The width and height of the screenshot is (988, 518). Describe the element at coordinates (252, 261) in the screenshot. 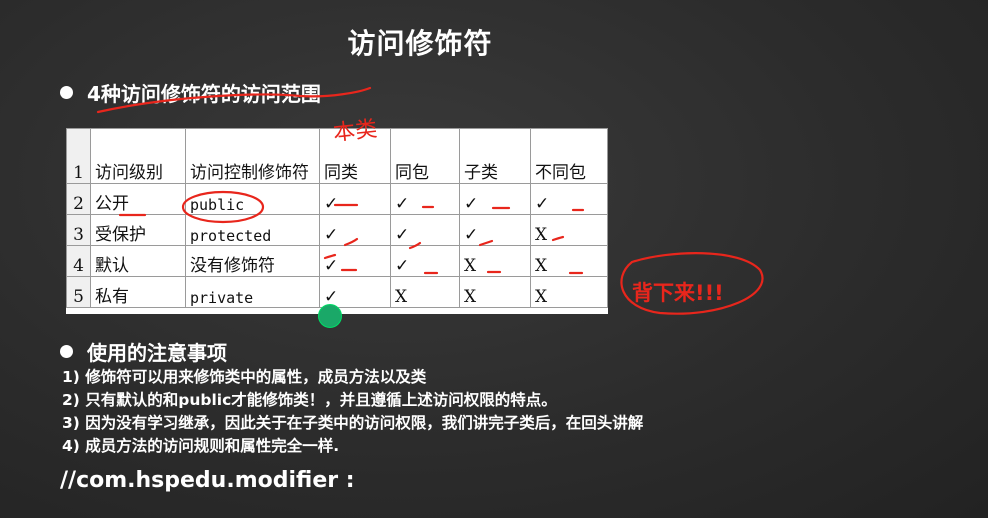

I see `cell-modifier: 没有修饰符` at that location.